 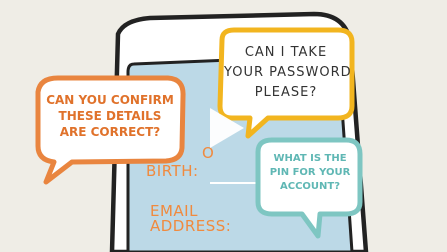 What do you see at coordinates (172, 171) in the screenshot?
I see `dob-label: BIRTH:` at bounding box center [172, 171].